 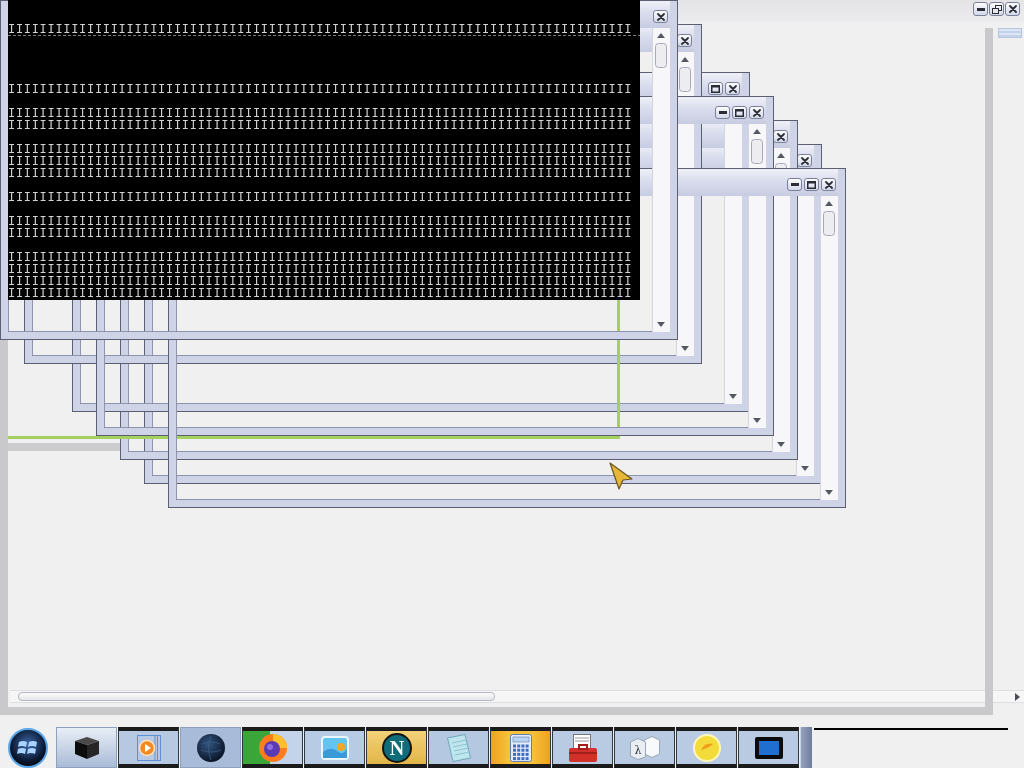 I want to click on play-icon, so click(x=148, y=747).